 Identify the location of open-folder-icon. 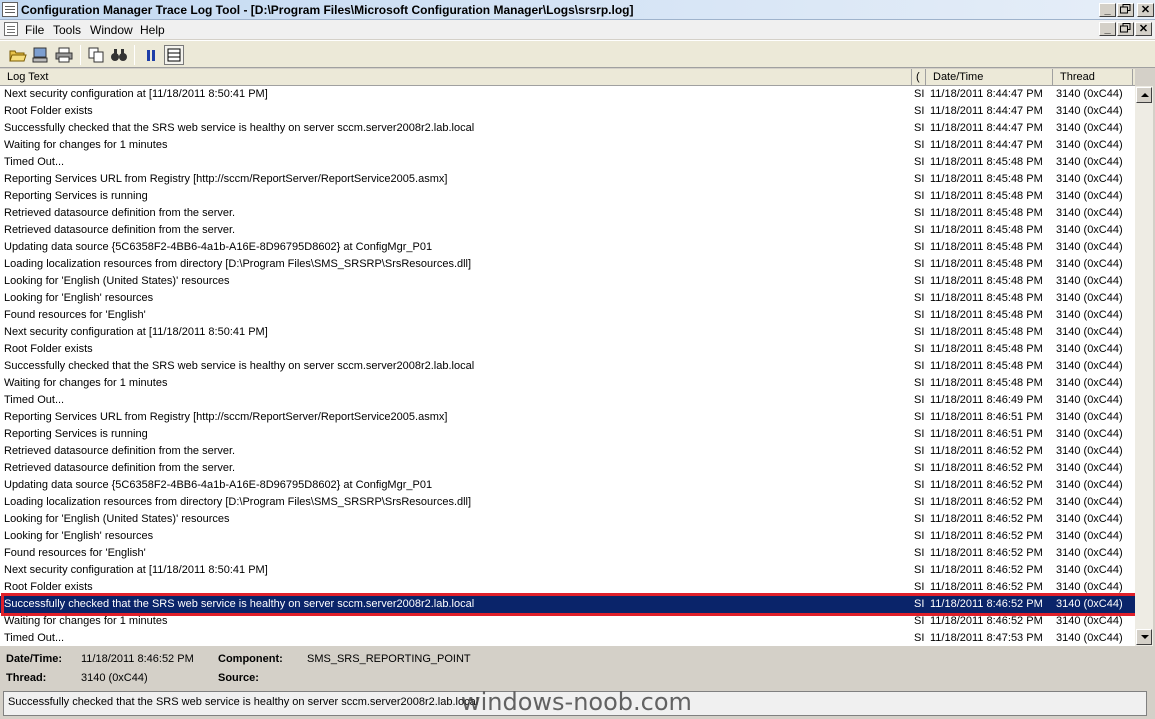
(18, 55).